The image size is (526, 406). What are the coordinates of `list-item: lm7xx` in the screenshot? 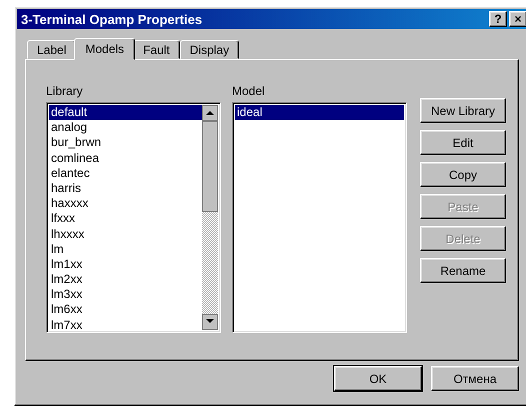 It's located at (125, 324).